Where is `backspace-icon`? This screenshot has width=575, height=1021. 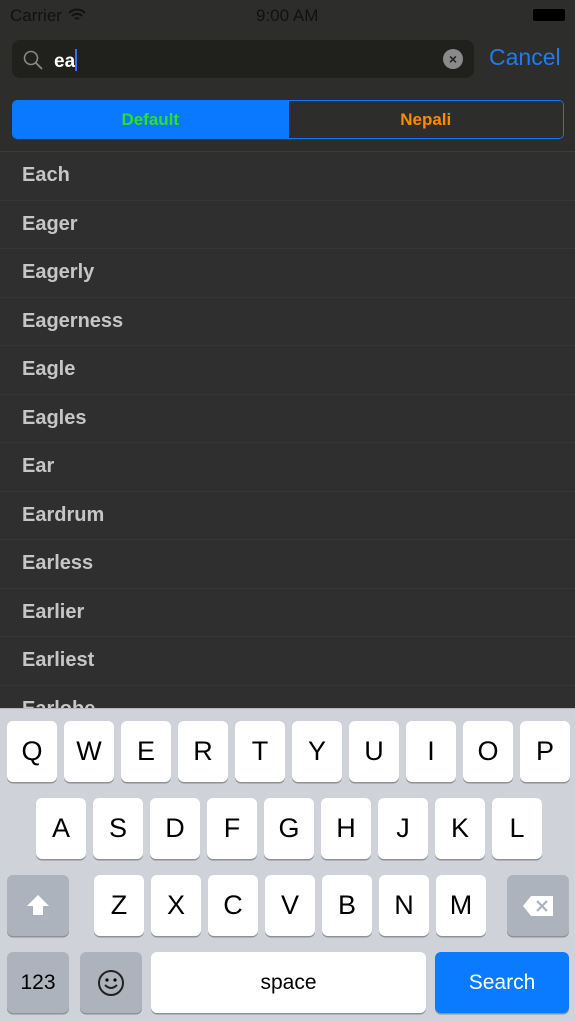 backspace-icon is located at coordinates (538, 906).